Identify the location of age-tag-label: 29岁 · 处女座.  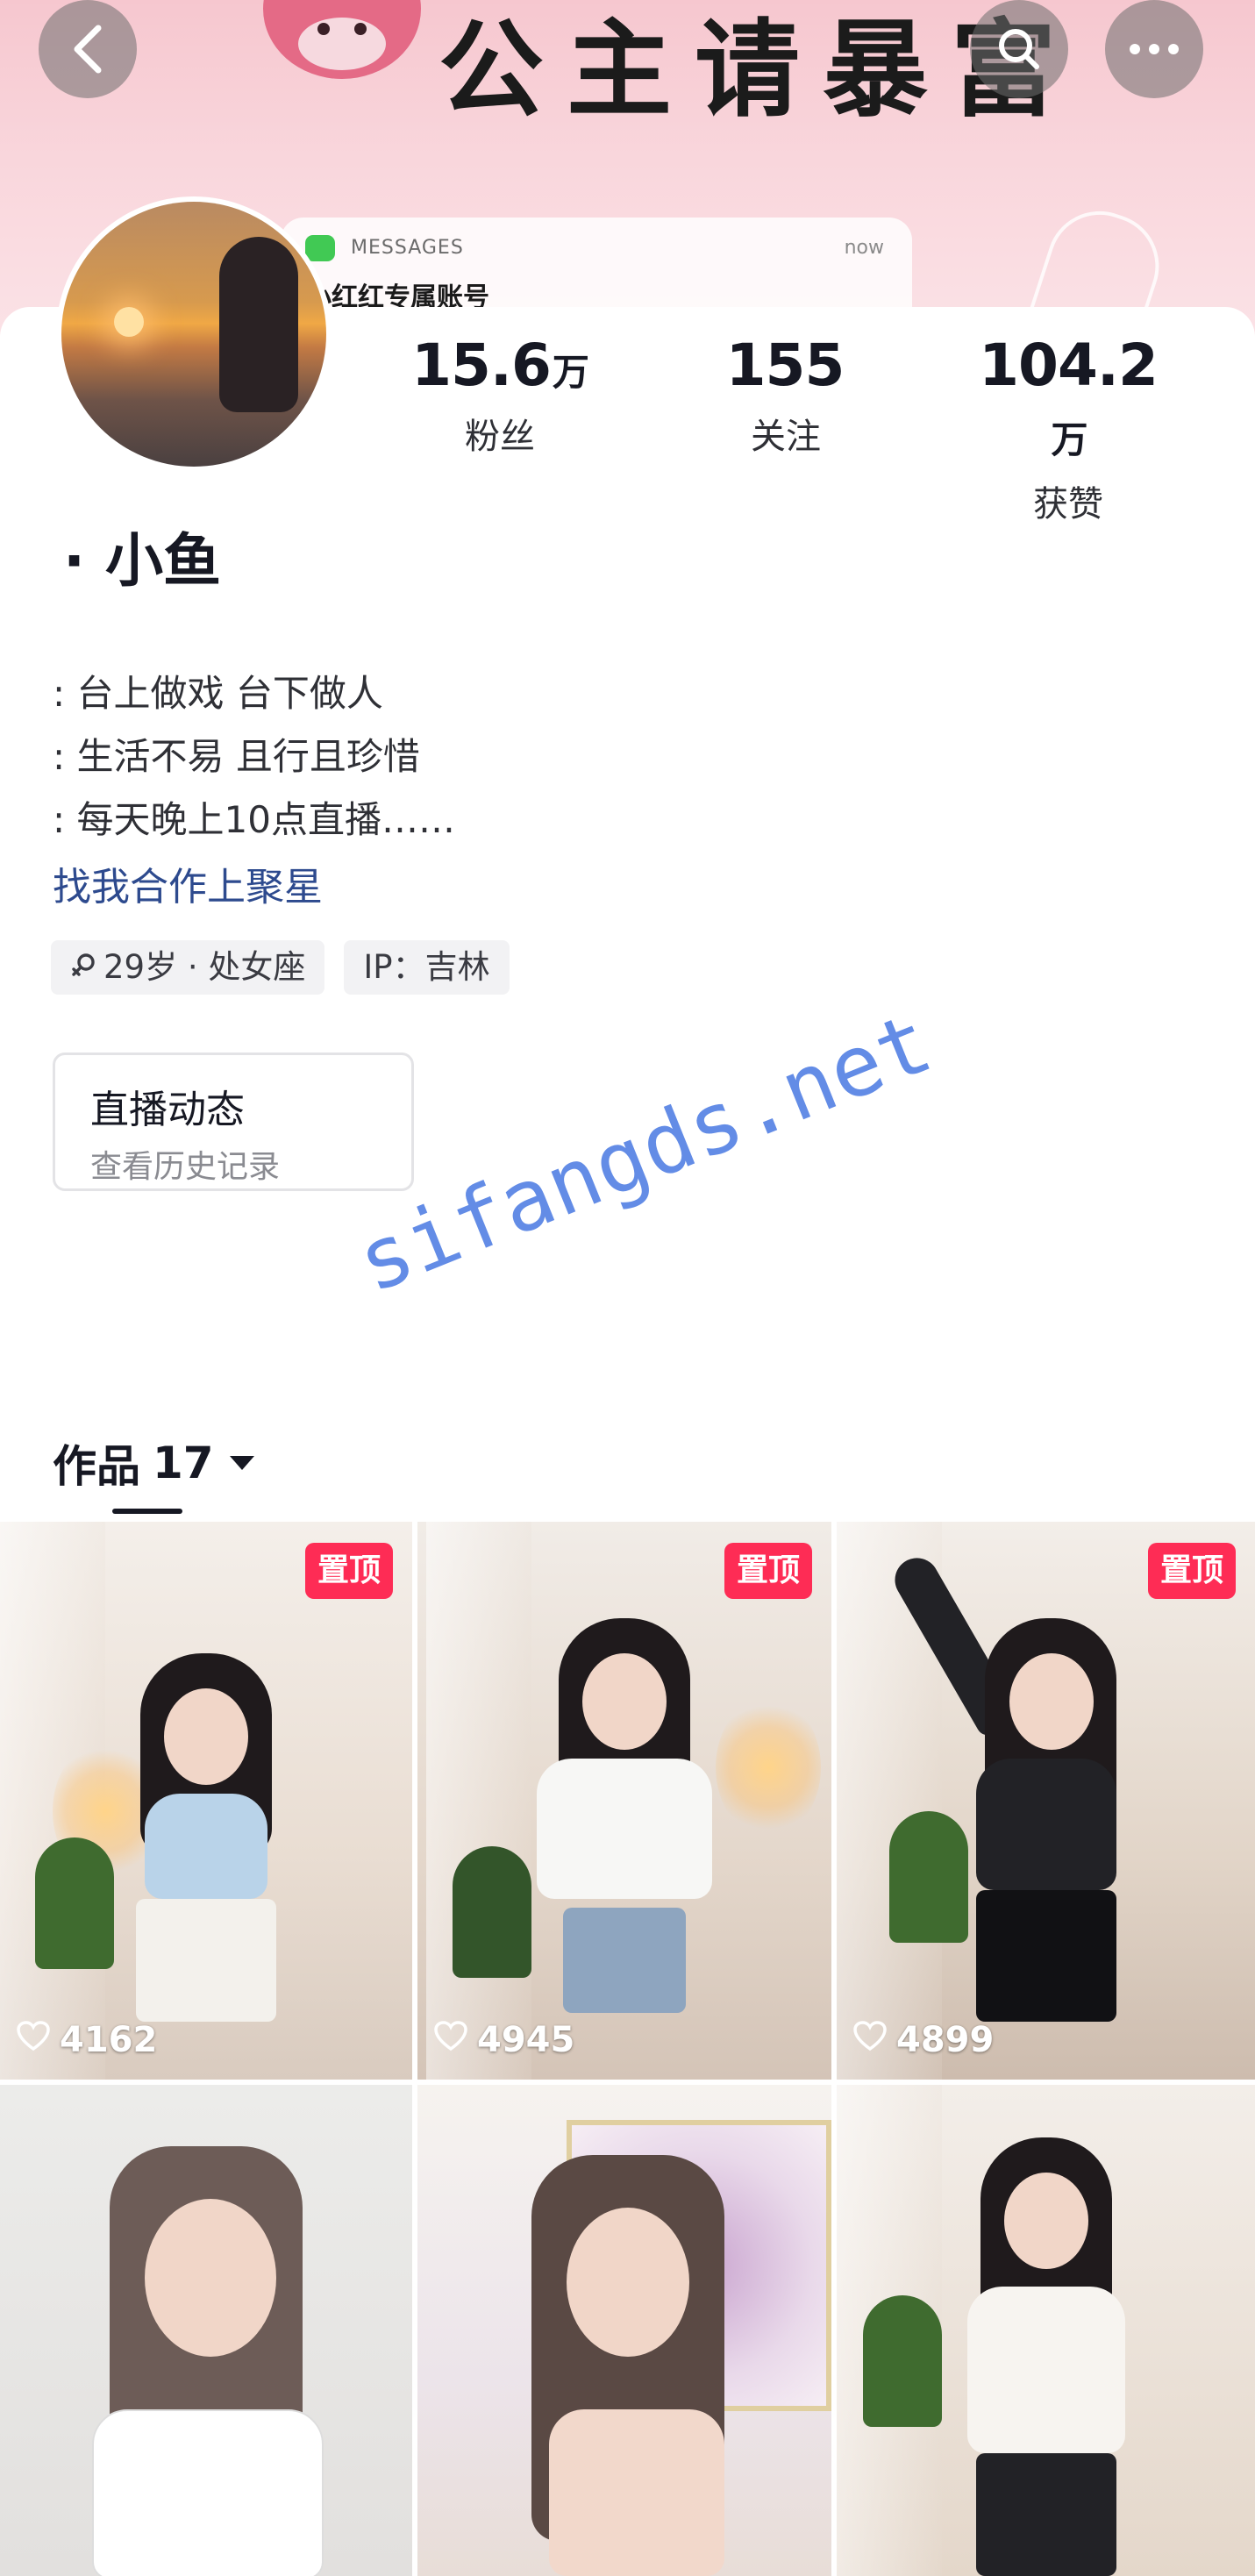
(204, 967).